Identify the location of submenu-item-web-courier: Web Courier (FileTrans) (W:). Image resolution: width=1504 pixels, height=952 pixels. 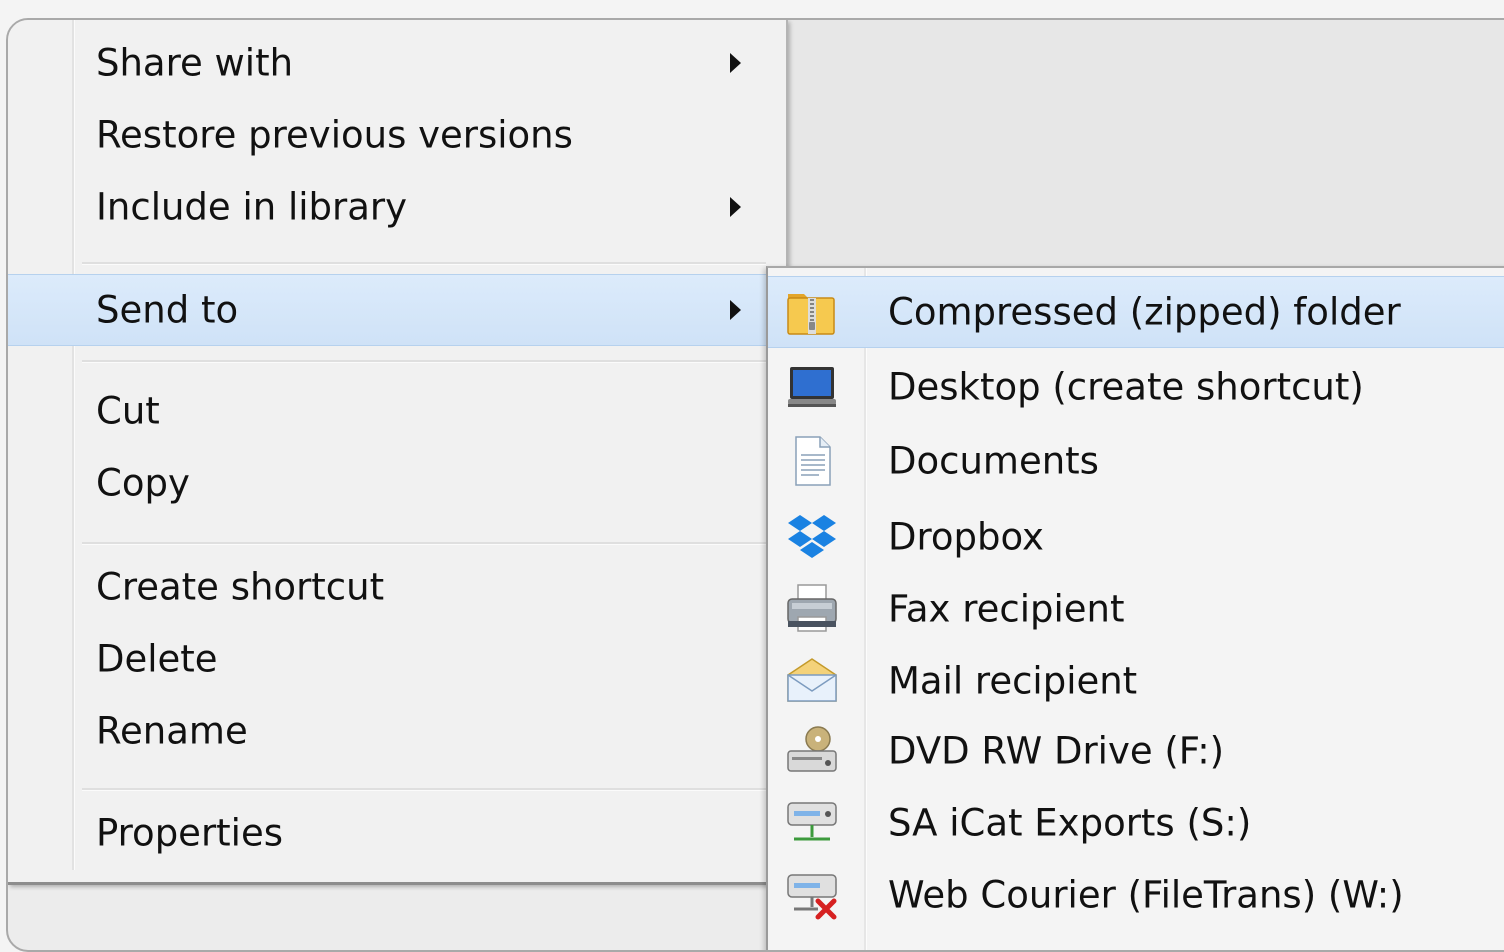
(1136, 895).